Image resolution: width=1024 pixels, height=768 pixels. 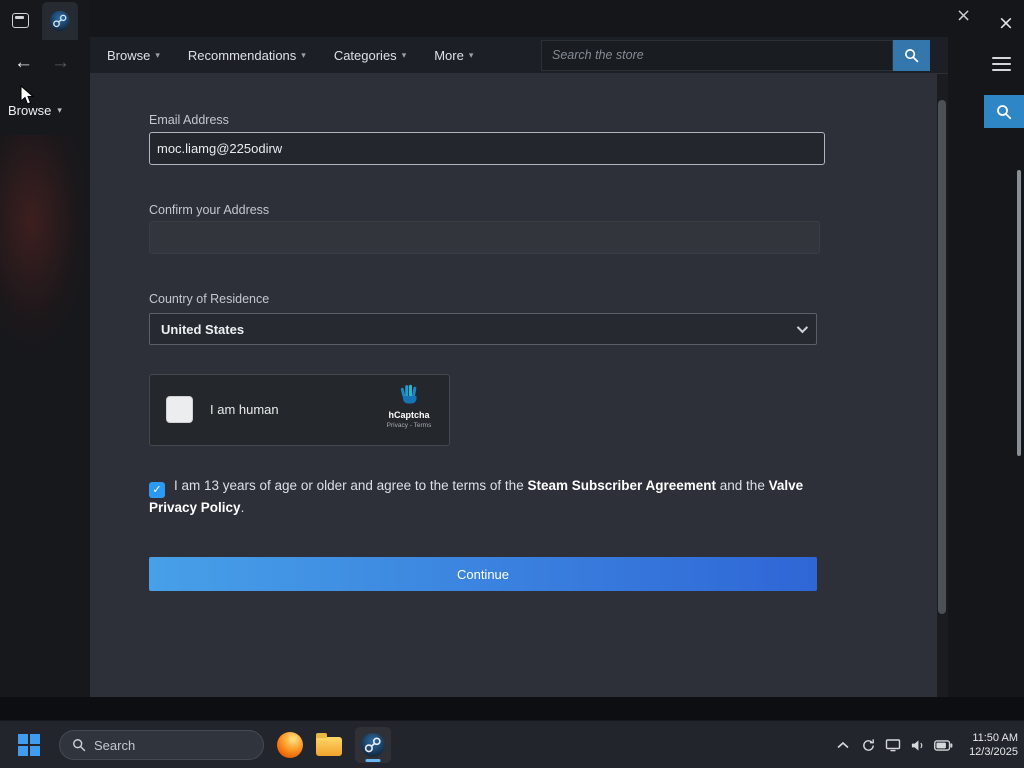 I want to click on taskbar-clock: 11:50 AM 12/3/2025, so click(x=993, y=745).